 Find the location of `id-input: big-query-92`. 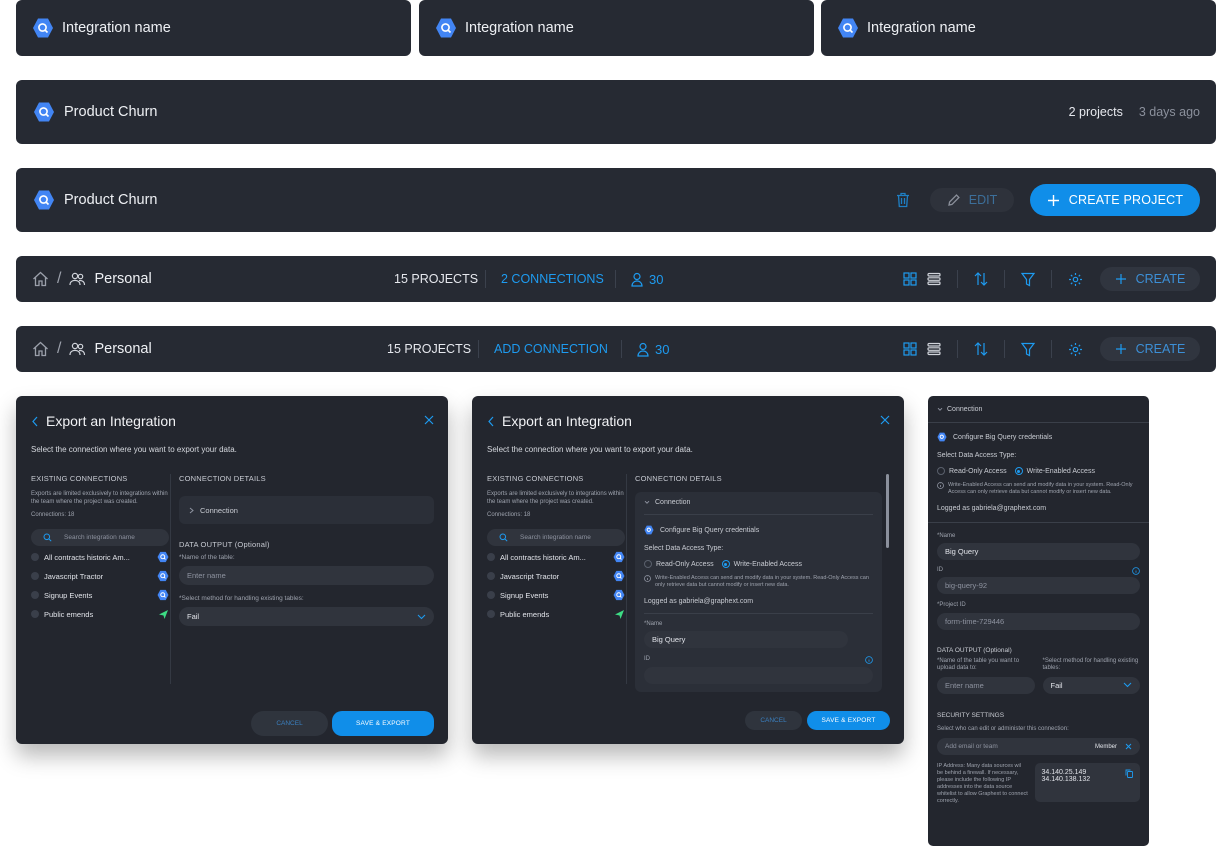

id-input: big-query-92 is located at coordinates (1038, 586).